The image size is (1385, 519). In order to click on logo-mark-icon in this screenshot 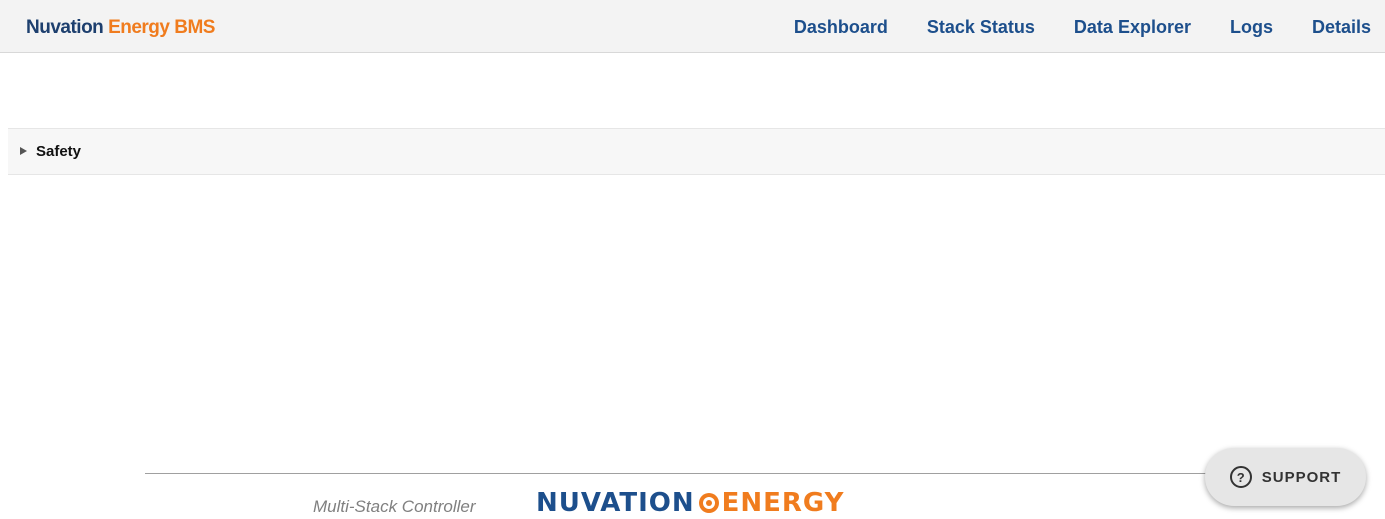, I will do `click(708, 503)`.